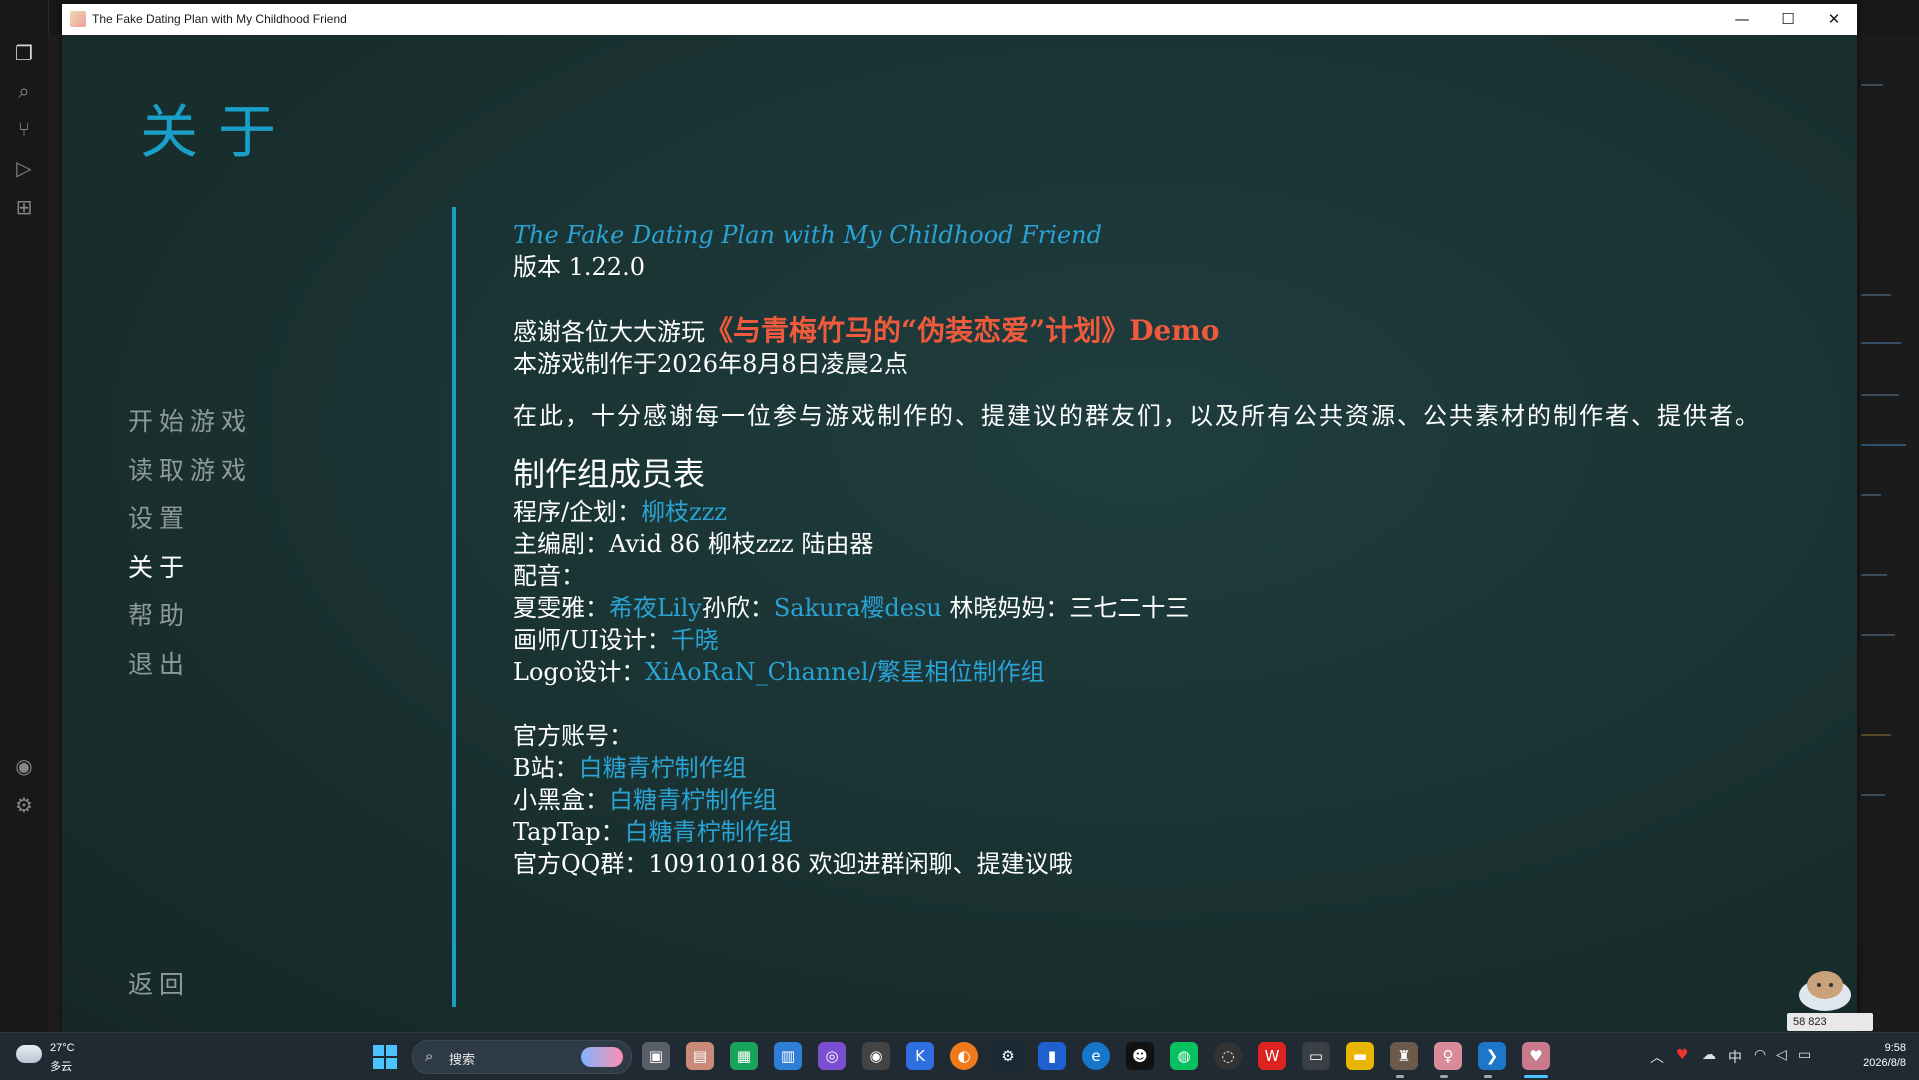 Image resolution: width=1919 pixels, height=1080 pixels. I want to click on bili-line: B站：白糖青柠制作组, so click(1163, 768).